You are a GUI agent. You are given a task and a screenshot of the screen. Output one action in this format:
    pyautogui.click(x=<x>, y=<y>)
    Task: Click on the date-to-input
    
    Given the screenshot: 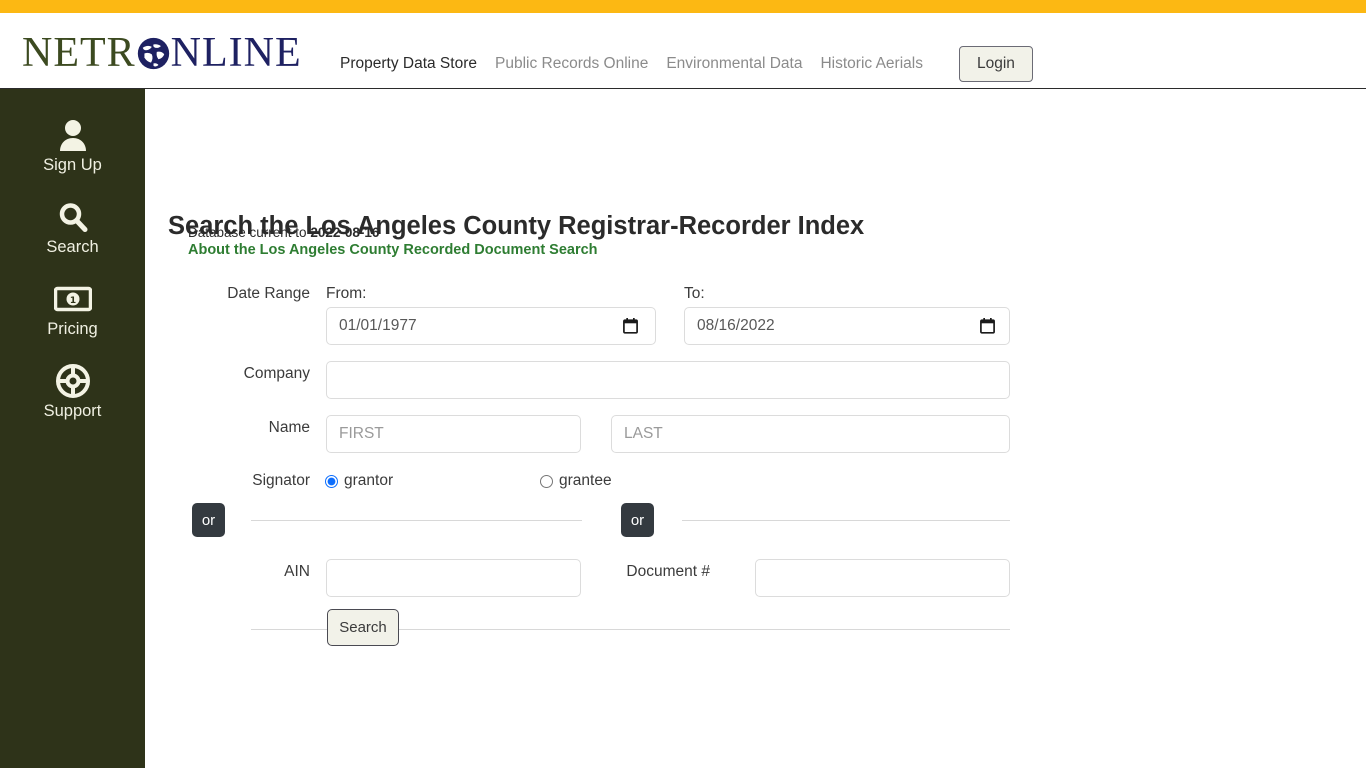 What is the action you would take?
    pyautogui.click(x=847, y=326)
    